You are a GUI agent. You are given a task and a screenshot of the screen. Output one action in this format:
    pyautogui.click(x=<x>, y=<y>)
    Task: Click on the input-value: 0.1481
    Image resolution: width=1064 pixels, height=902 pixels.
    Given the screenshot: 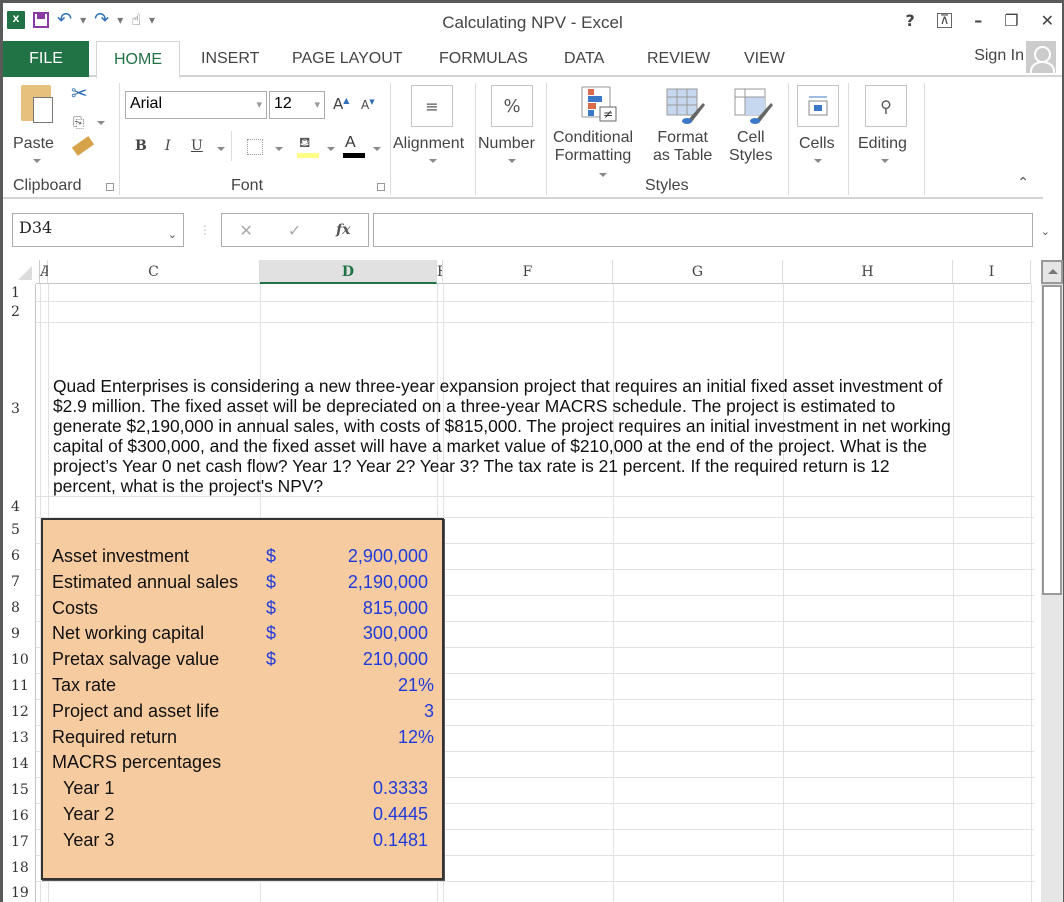 What is the action you would take?
    pyautogui.click(x=400, y=840)
    